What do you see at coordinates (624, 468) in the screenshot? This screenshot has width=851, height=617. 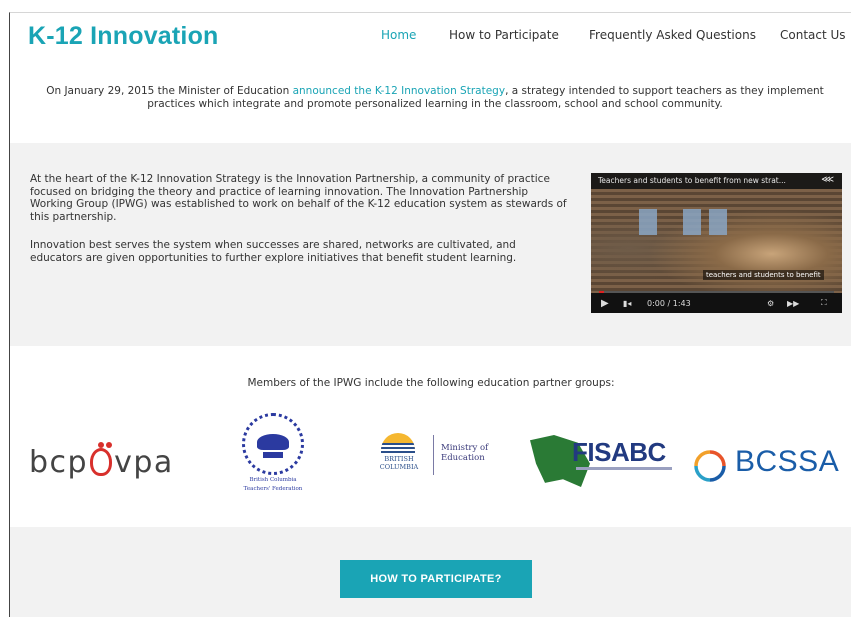 I see `fisabc-tagline-rule` at bounding box center [624, 468].